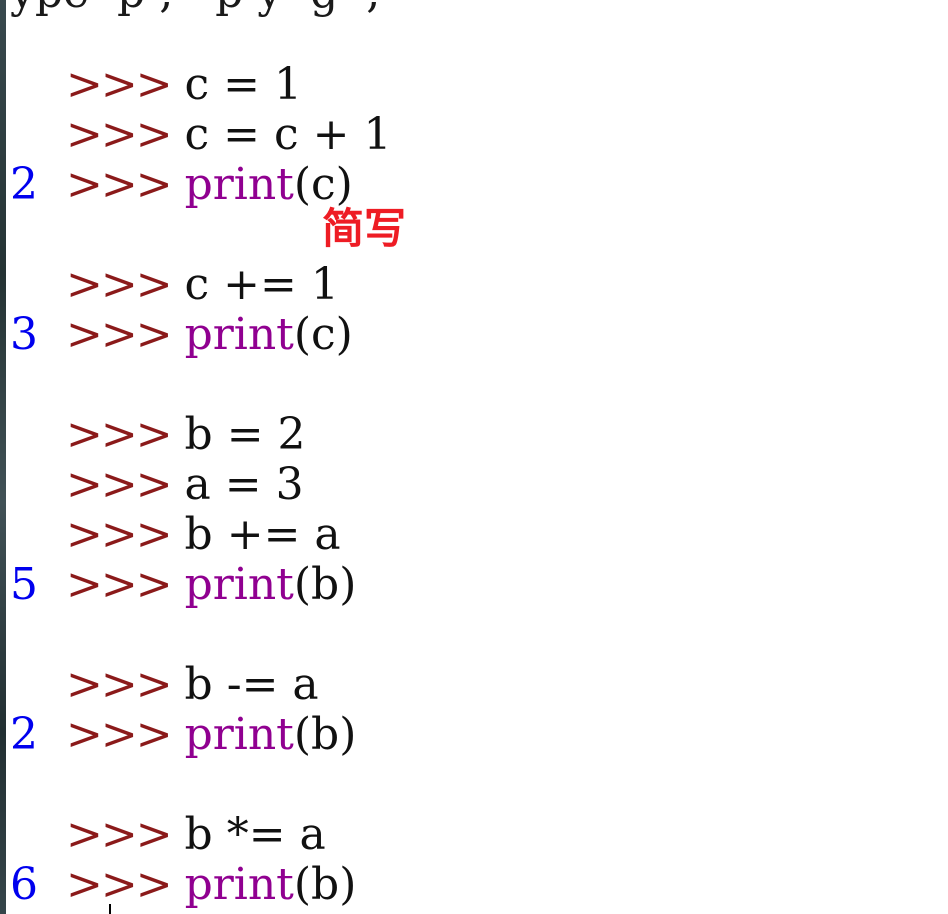 The width and height of the screenshot is (948, 914). What do you see at coordinates (156, 60) in the screenshot?
I see `shell-line-input: >>> c = 1` at bounding box center [156, 60].